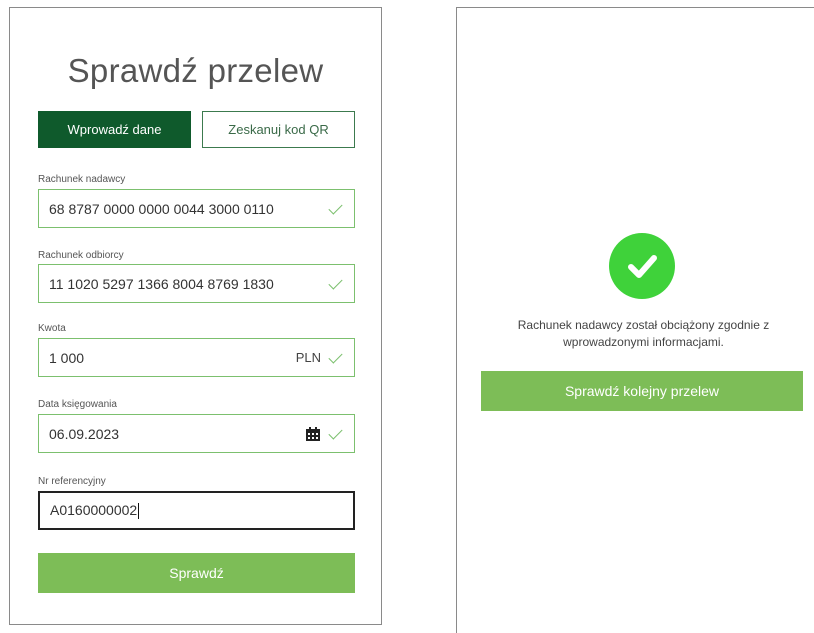 This screenshot has width=814, height=633. I want to click on recipient-account-label: Rachunek odbiorcy, so click(81, 255).